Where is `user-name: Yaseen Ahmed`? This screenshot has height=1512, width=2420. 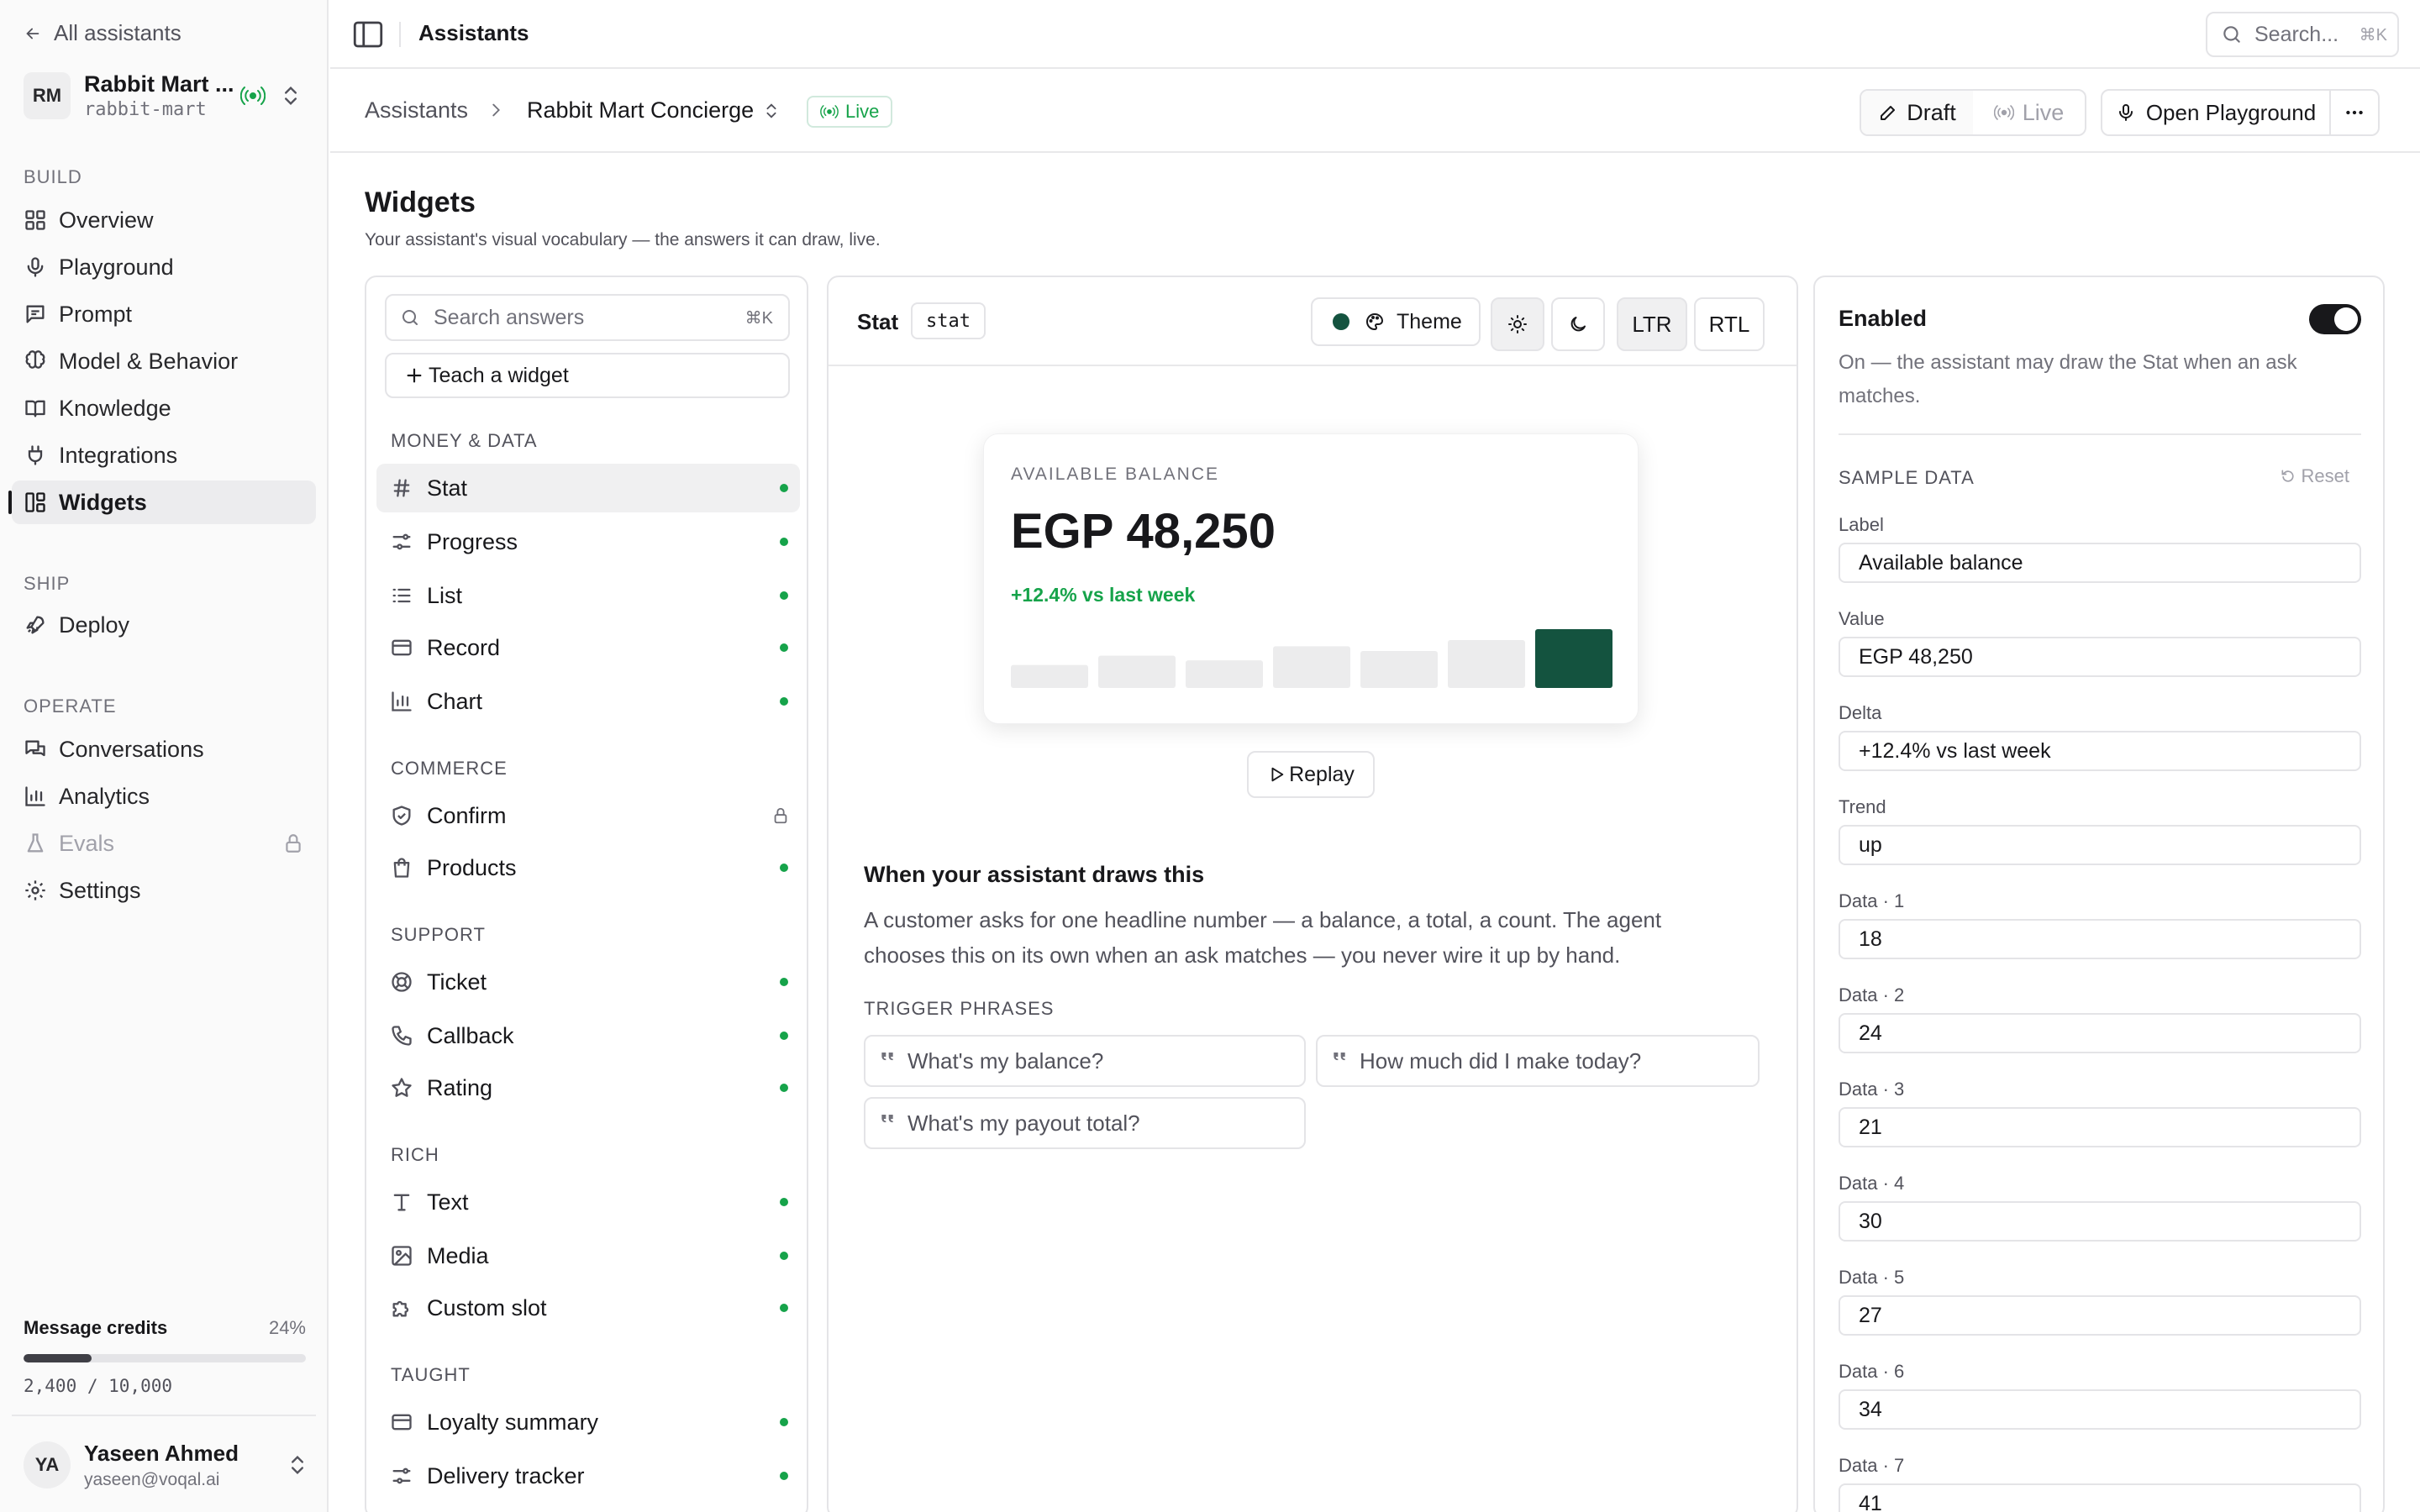
user-name: Yaseen Ahmed is located at coordinates (161, 1453).